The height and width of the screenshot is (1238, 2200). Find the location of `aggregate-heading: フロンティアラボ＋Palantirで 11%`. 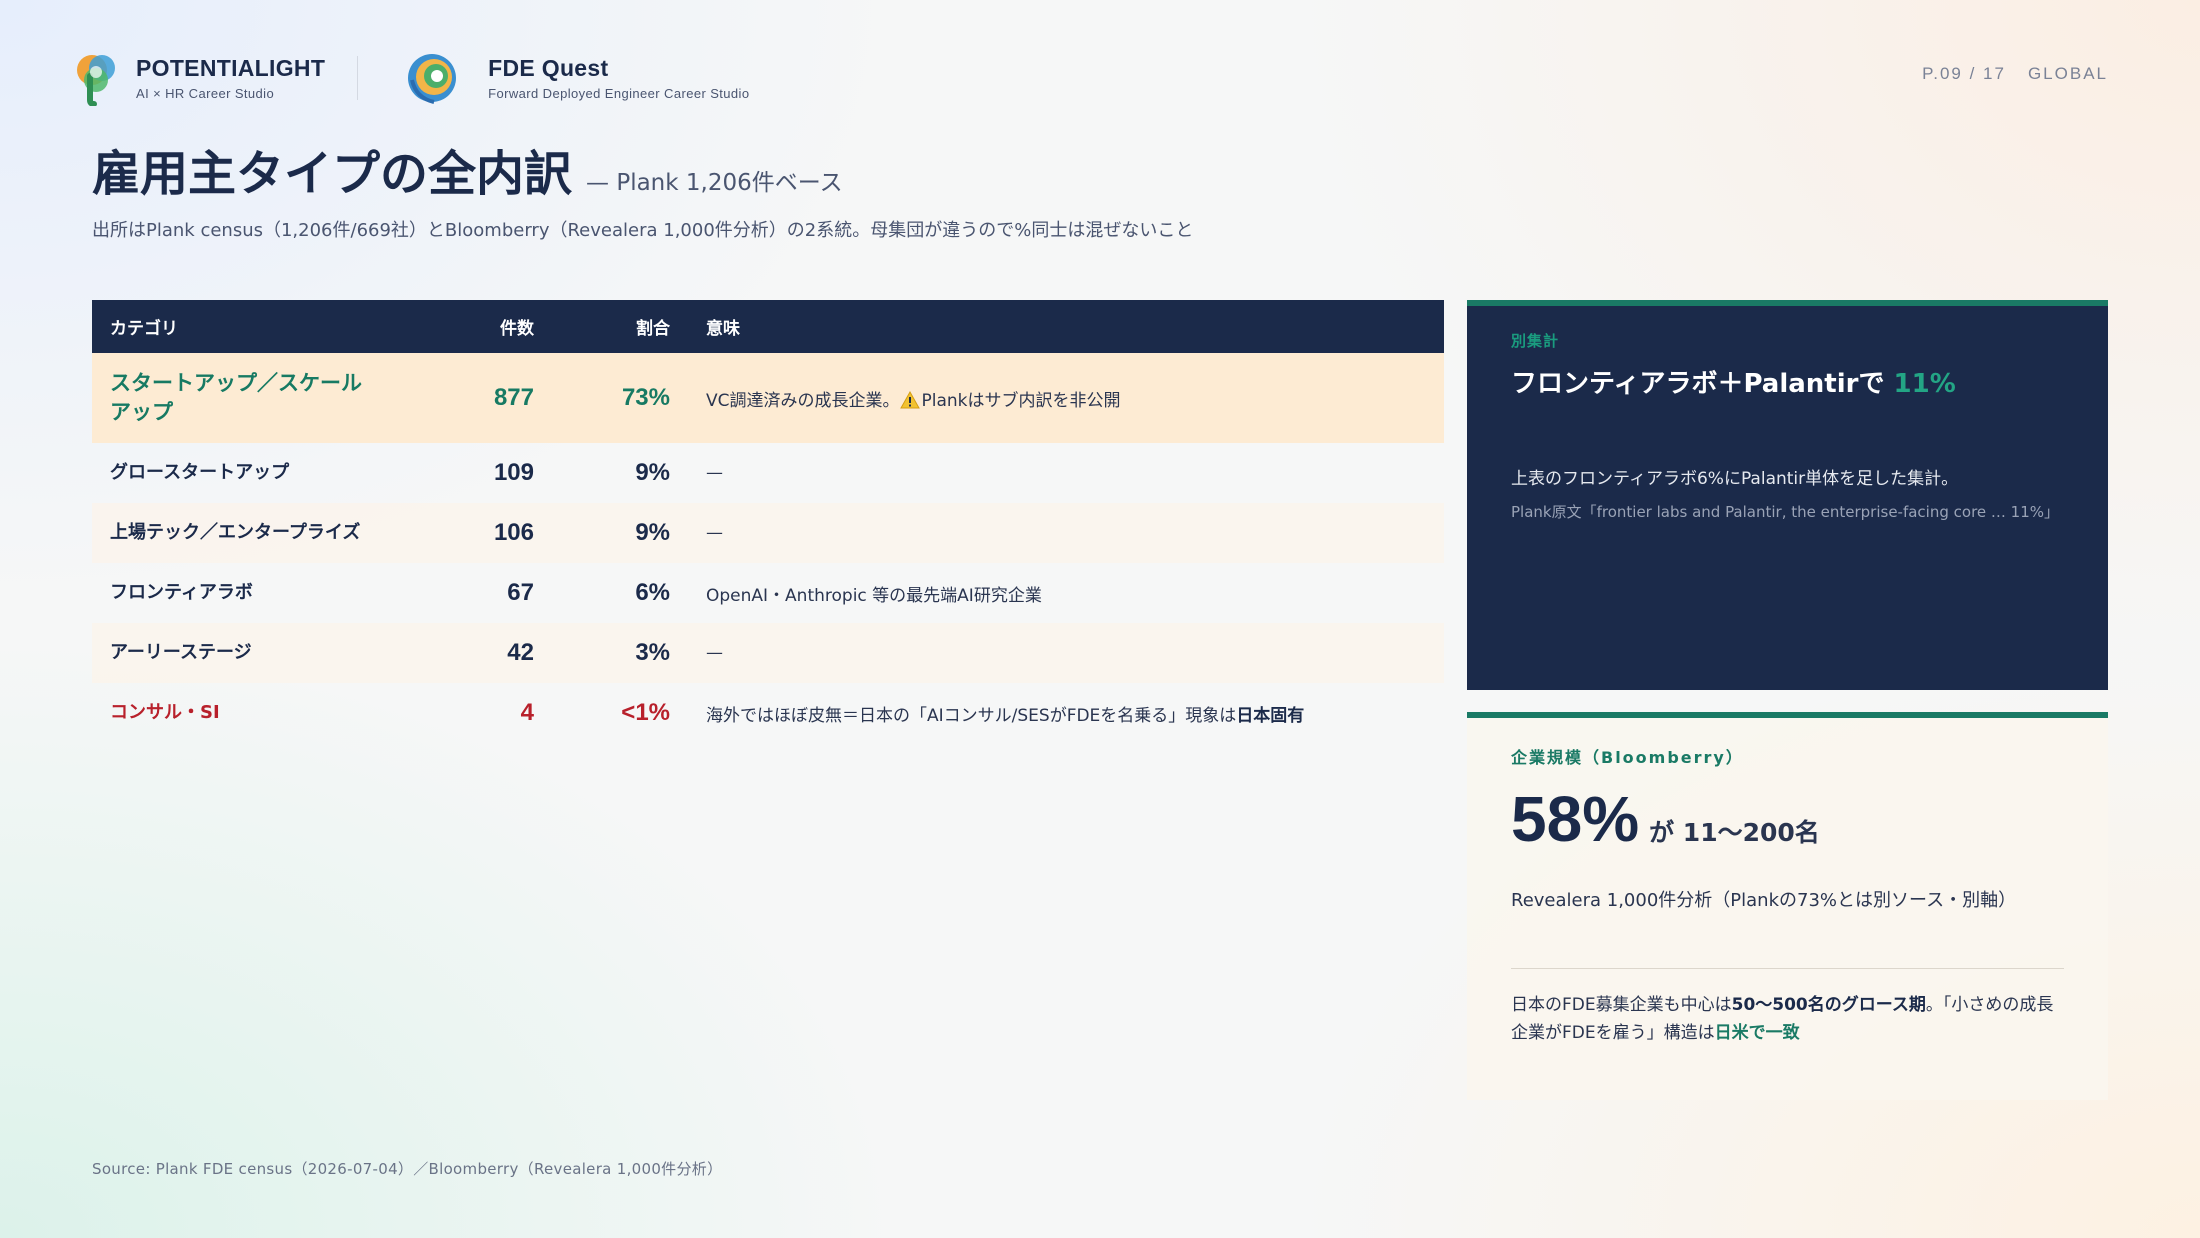

aggregate-heading: フロンティアラボ＋Palantirで 11% is located at coordinates (1787, 381).